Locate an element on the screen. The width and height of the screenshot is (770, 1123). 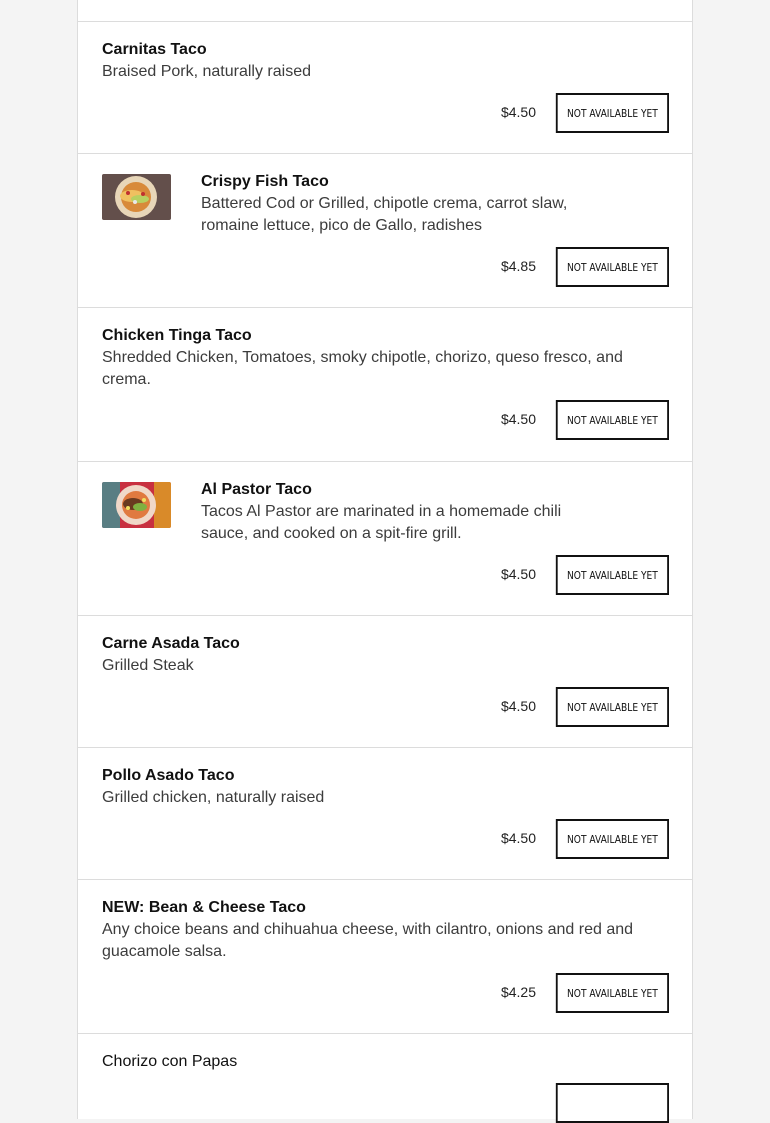
item-name: Crispy Fish Taco is located at coordinates (265, 181).